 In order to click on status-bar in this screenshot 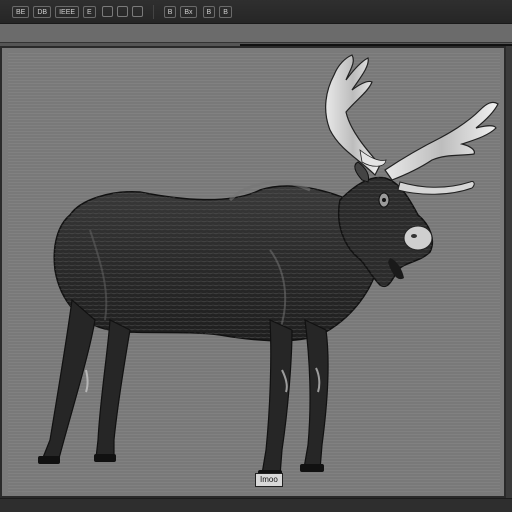, I will do `click(256, 505)`.